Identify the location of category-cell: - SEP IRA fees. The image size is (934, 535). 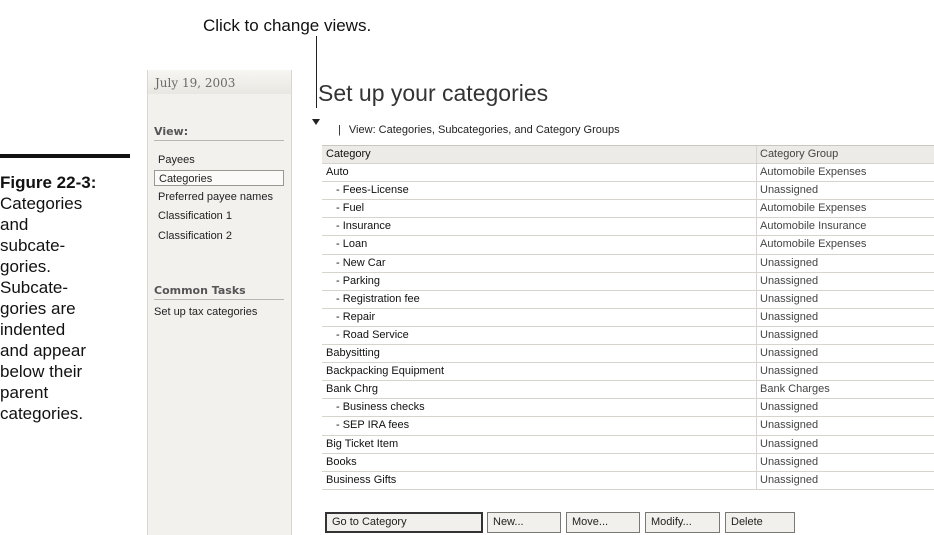
(373, 425).